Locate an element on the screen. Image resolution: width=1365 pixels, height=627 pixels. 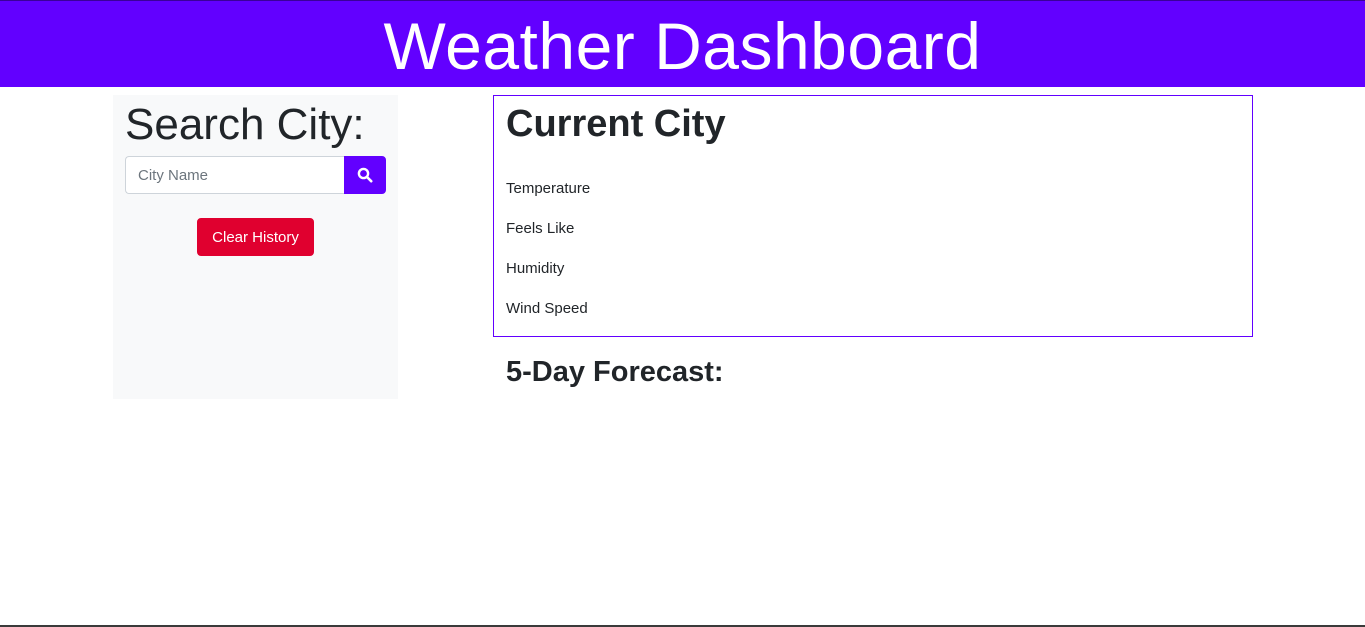
humidity-label: Humidity is located at coordinates (535, 268).